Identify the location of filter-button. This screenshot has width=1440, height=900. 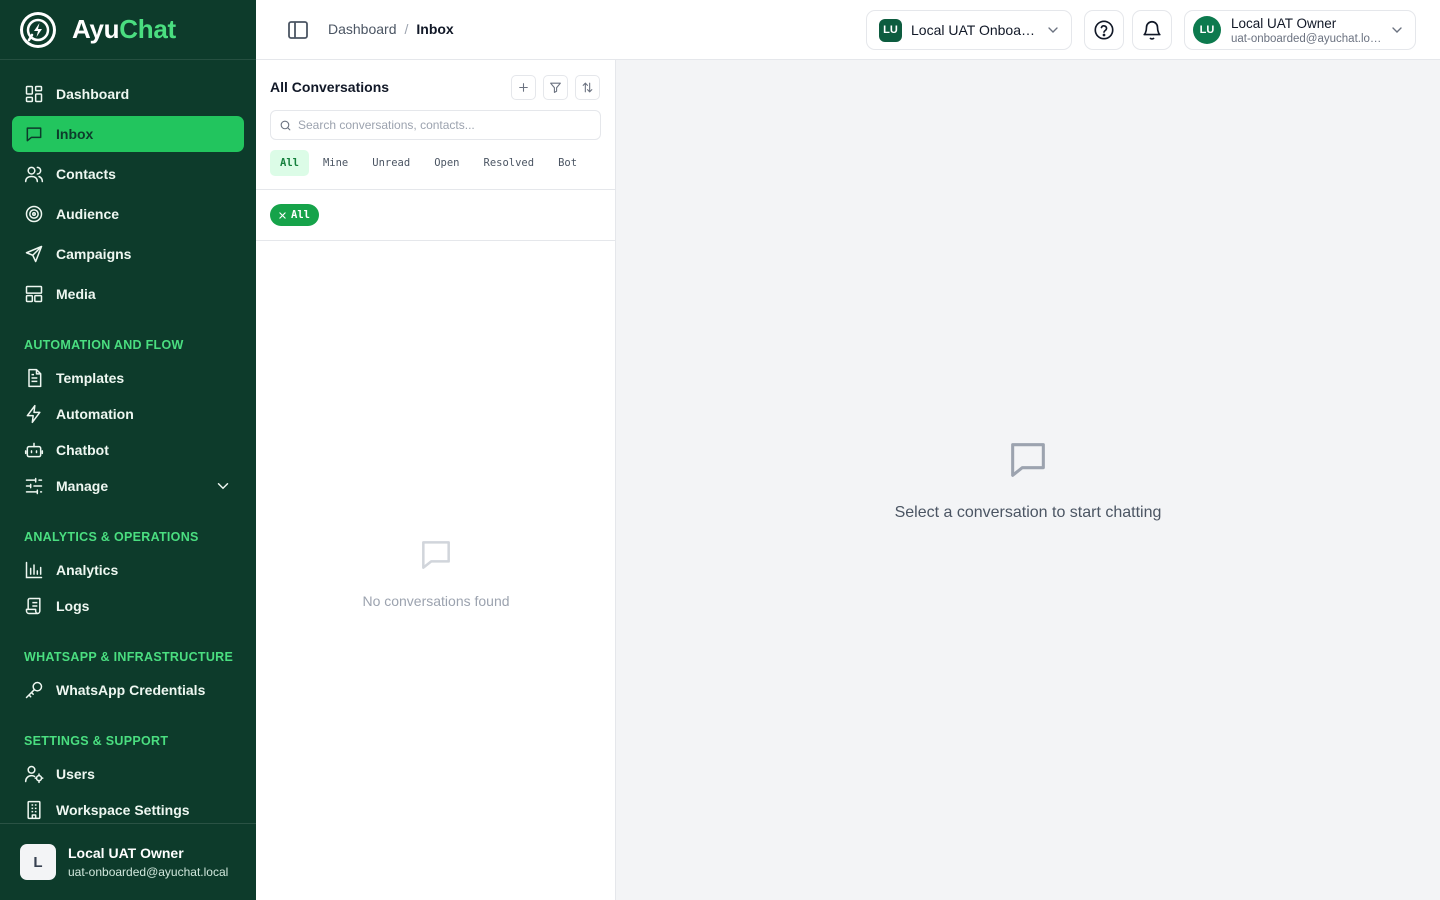
(555, 87).